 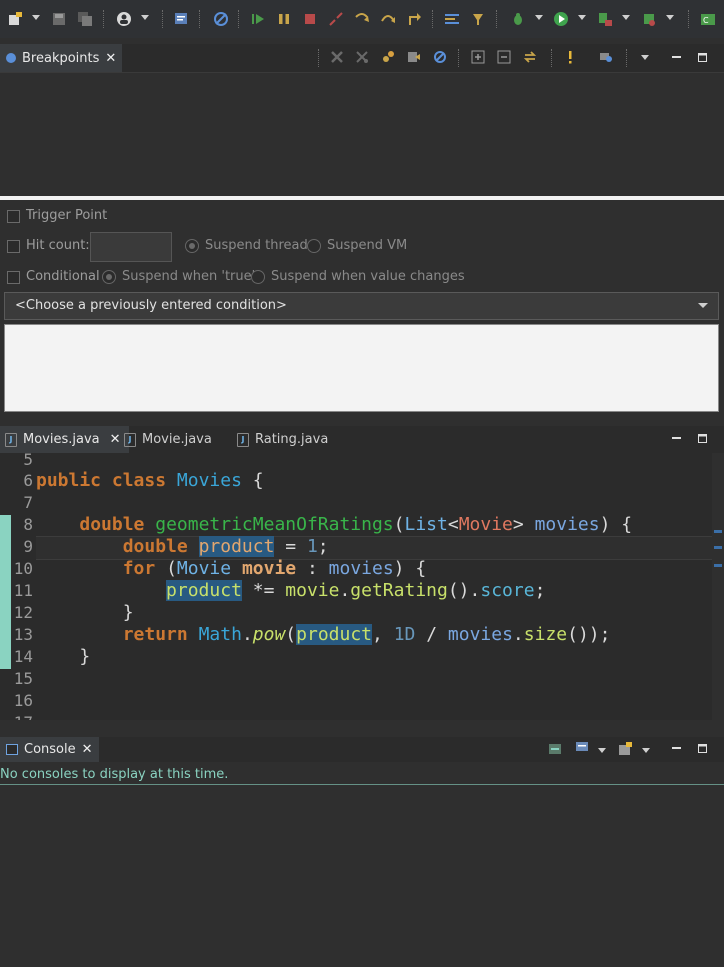 What do you see at coordinates (192, 246) in the screenshot?
I see `suspend-thread-radio` at bounding box center [192, 246].